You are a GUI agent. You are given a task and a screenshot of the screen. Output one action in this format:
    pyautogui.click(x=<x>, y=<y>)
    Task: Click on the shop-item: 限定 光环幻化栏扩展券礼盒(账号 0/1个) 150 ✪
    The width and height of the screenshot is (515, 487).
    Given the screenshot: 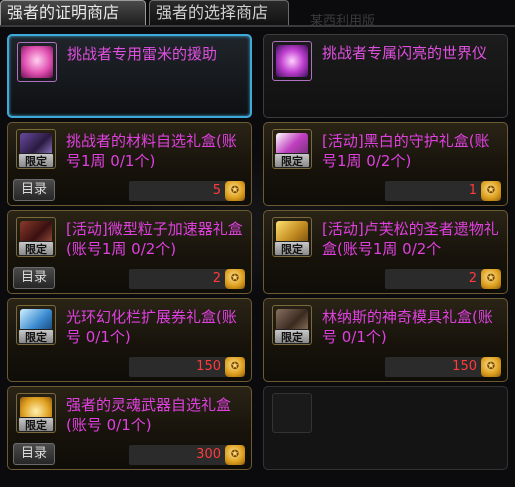 What is the action you would take?
    pyautogui.click(x=129, y=340)
    